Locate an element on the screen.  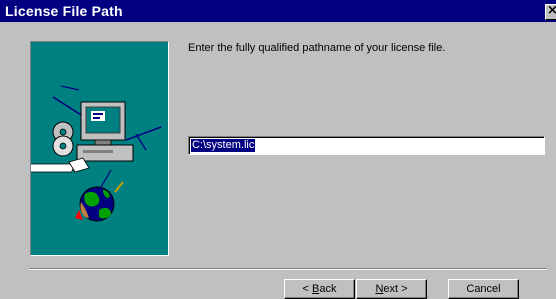
close-icon: × is located at coordinates (551, 11).